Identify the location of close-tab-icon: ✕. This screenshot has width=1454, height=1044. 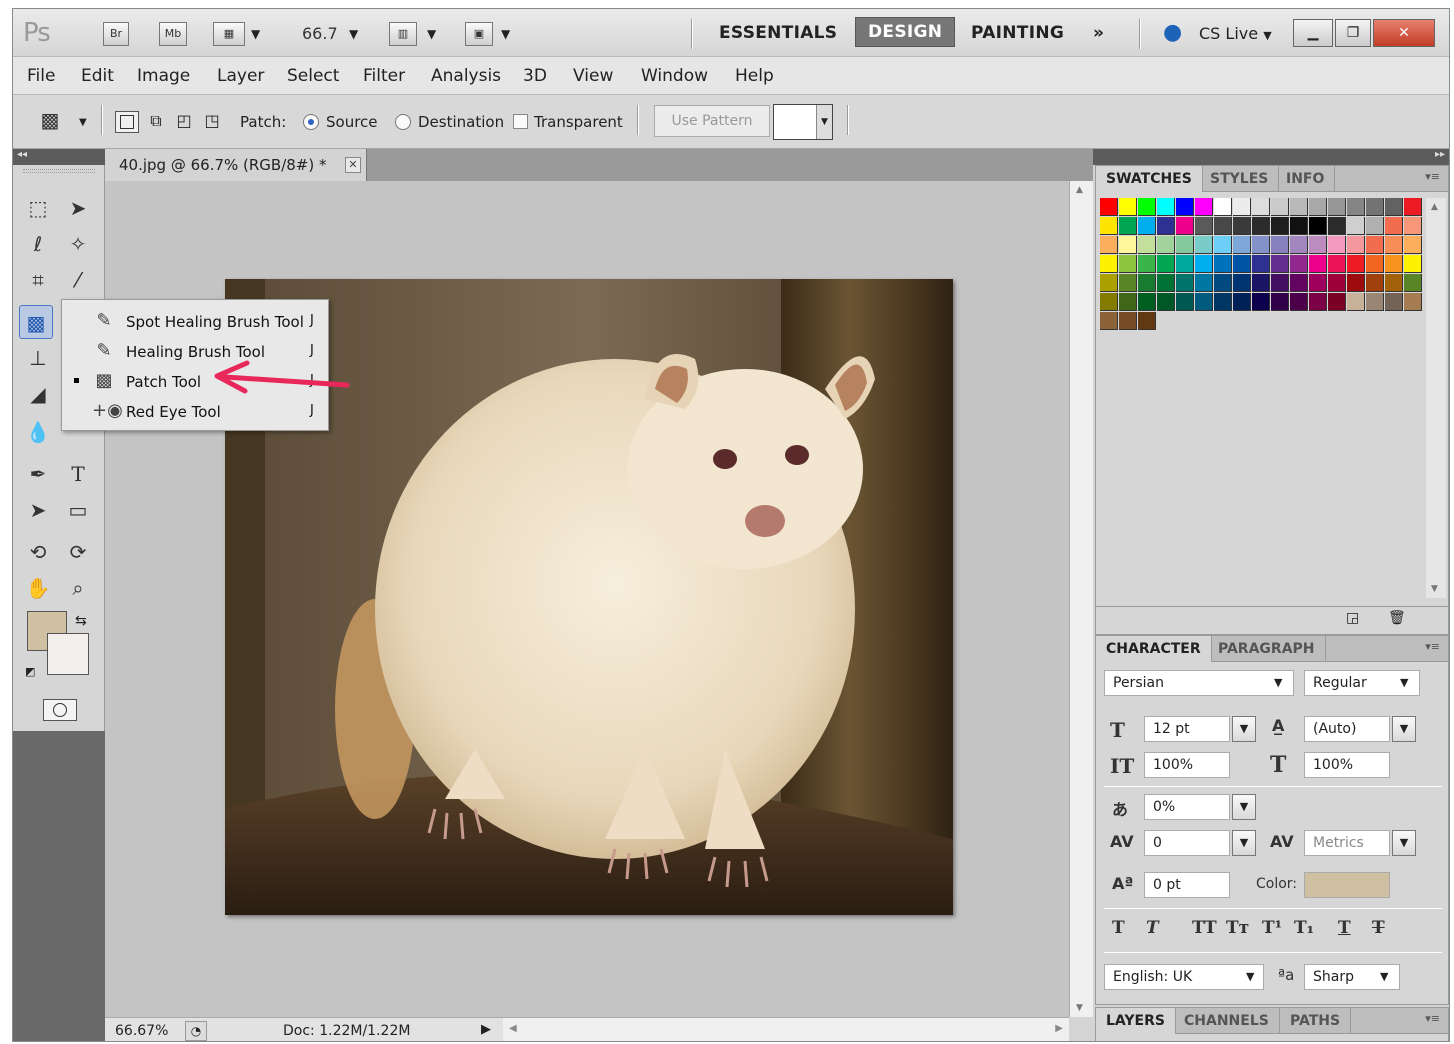
(353, 165).